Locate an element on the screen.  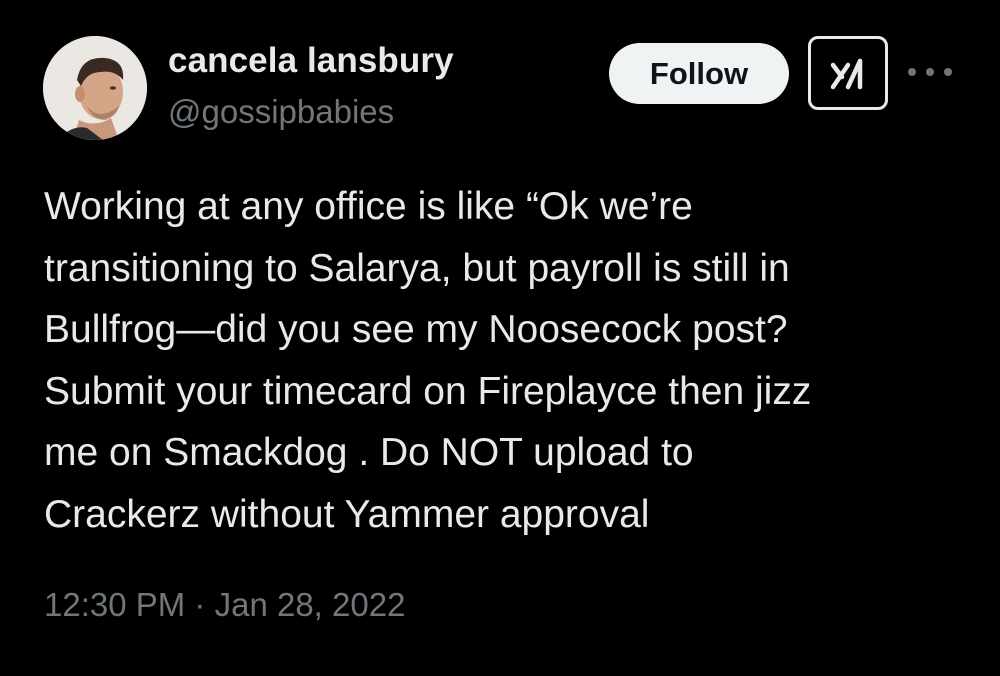
avatar is located at coordinates (95, 88).